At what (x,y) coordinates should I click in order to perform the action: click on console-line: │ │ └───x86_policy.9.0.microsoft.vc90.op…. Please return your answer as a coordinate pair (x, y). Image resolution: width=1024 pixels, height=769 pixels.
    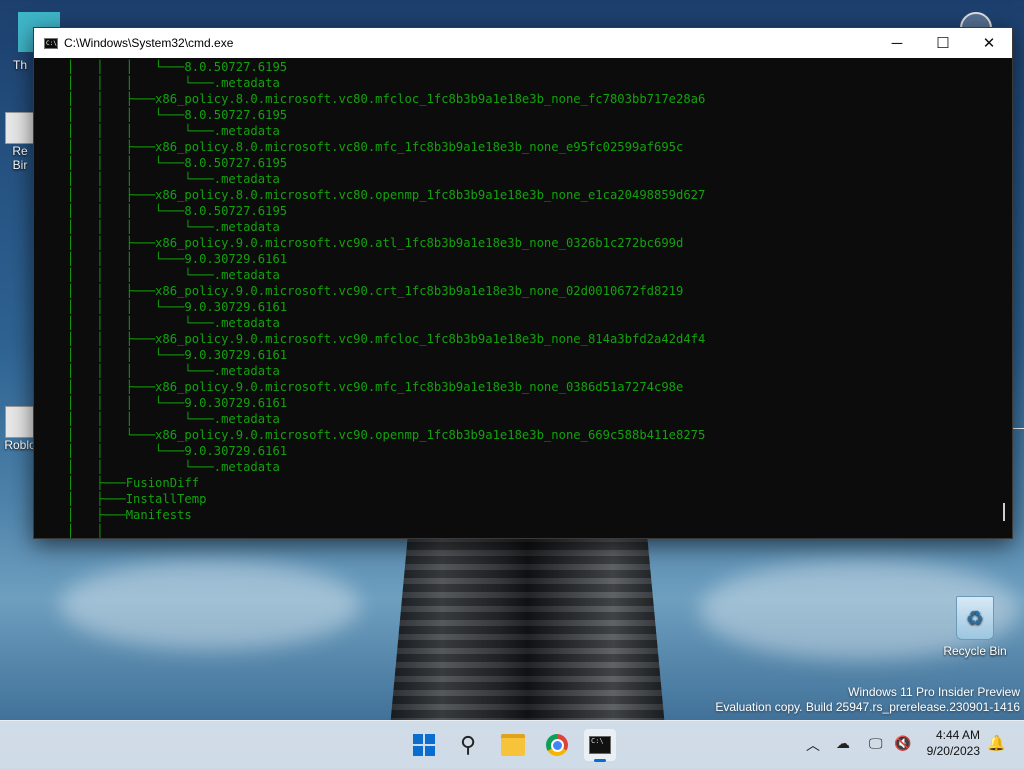
    Looking at the image, I should click on (386, 435).